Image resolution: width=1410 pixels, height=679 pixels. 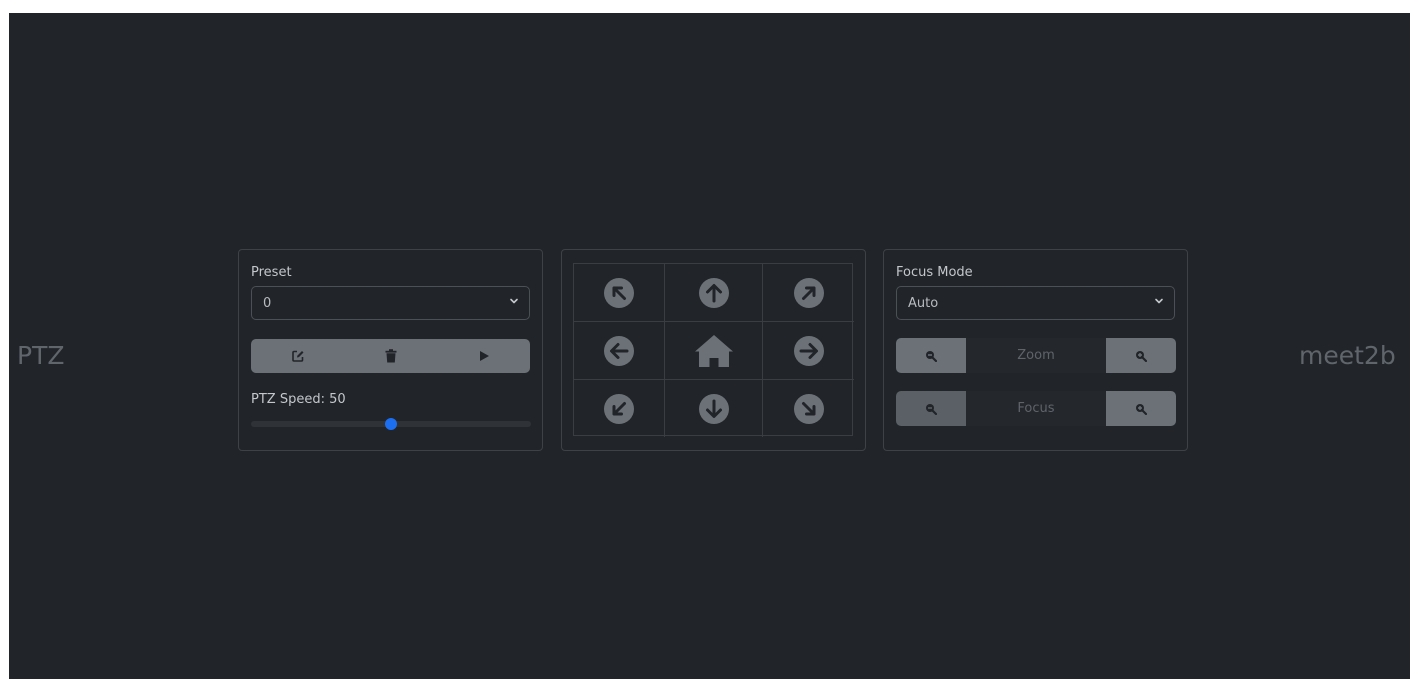 I want to click on move-down-button, so click(x=714, y=408).